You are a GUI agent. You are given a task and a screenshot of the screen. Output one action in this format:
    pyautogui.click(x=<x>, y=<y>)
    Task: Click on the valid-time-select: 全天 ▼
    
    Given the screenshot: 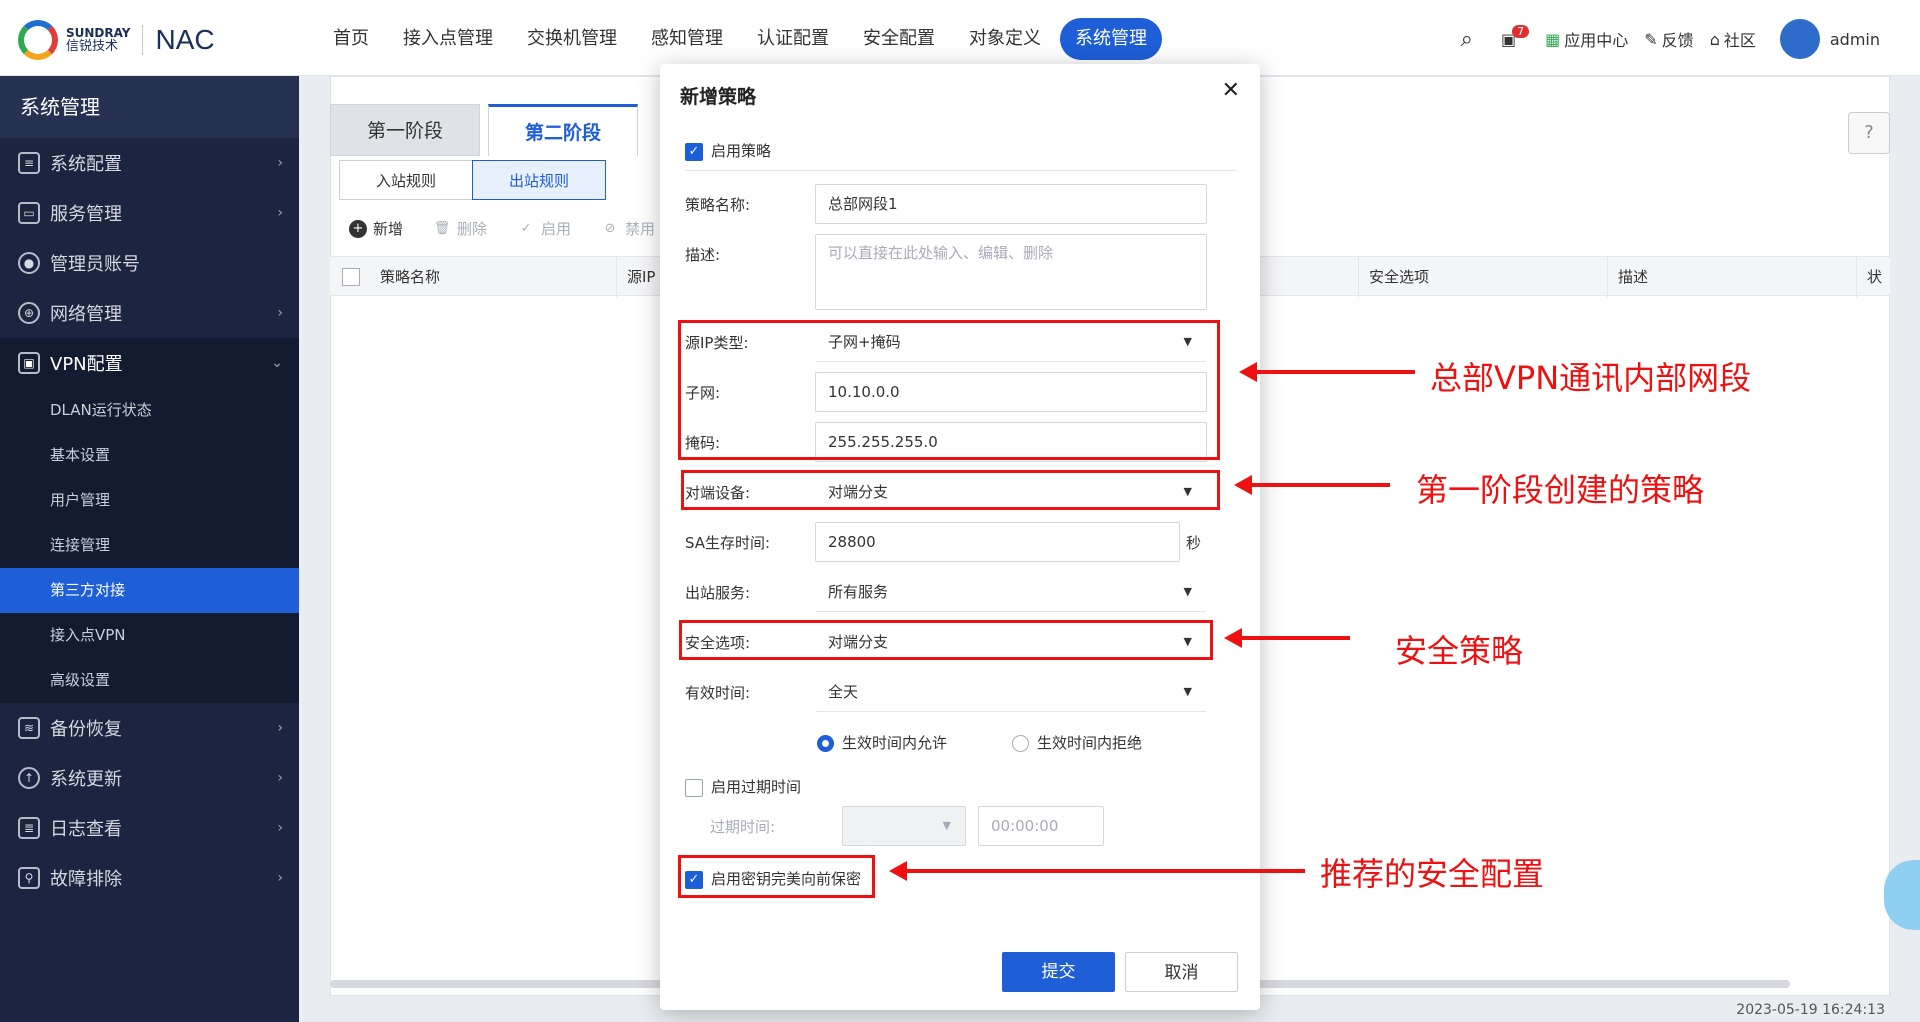 What is the action you would take?
    pyautogui.click(x=1011, y=692)
    